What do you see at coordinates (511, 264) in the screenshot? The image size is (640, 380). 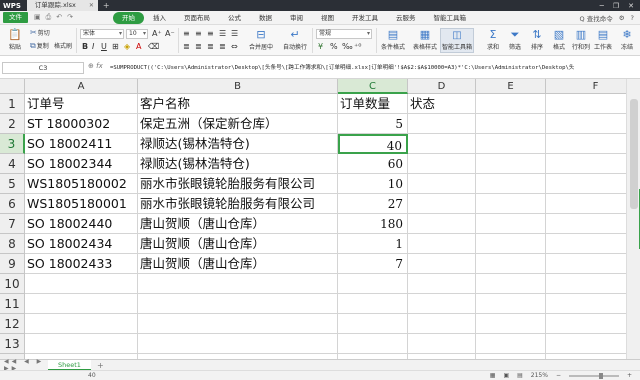 I see `cell-e9` at bounding box center [511, 264].